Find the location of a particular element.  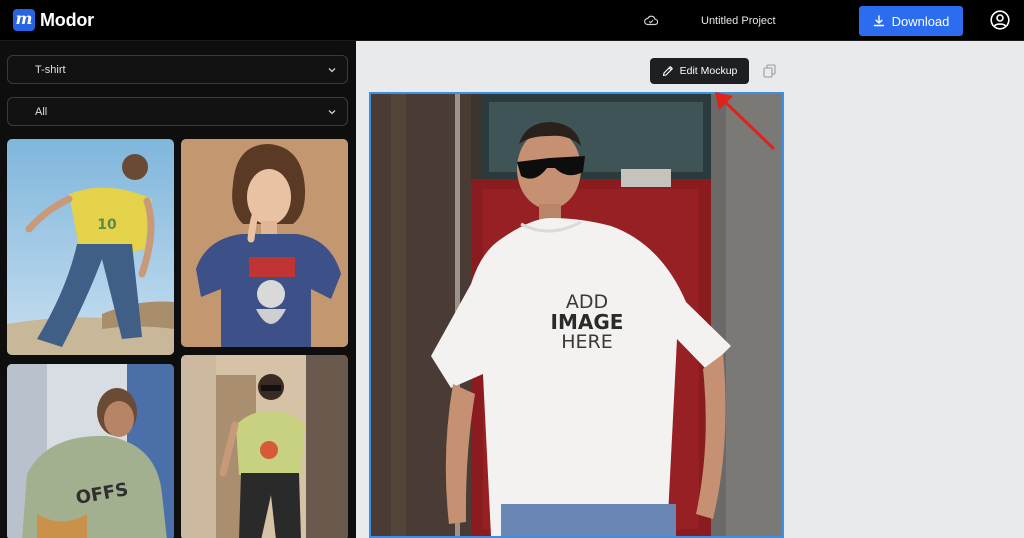

download-icon is located at coordinates (878, 21).